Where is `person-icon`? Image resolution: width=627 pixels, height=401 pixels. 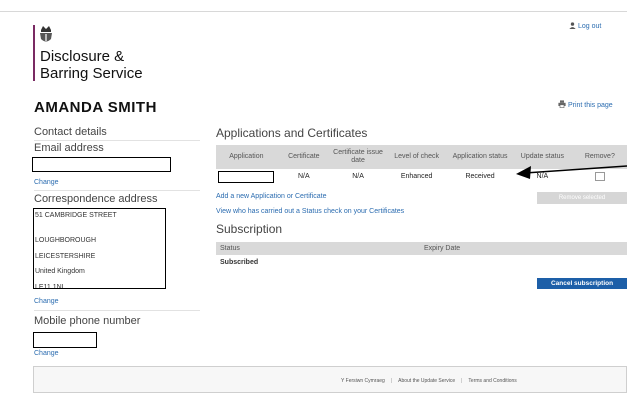
person-icon is located at coordinates (572, 25).